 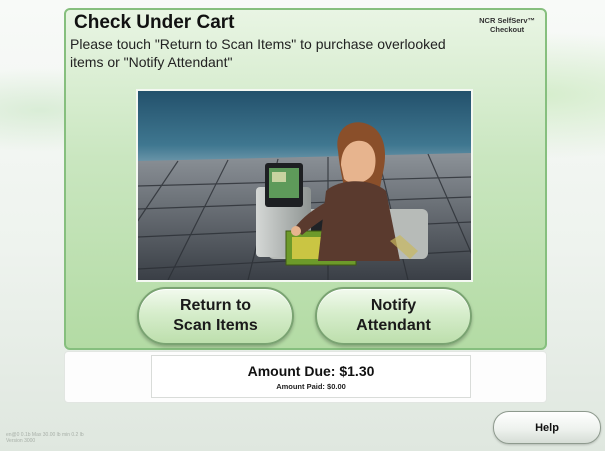 I want to click on notify-attendant-label: Notify Attendant, so click(x=393, y=315).